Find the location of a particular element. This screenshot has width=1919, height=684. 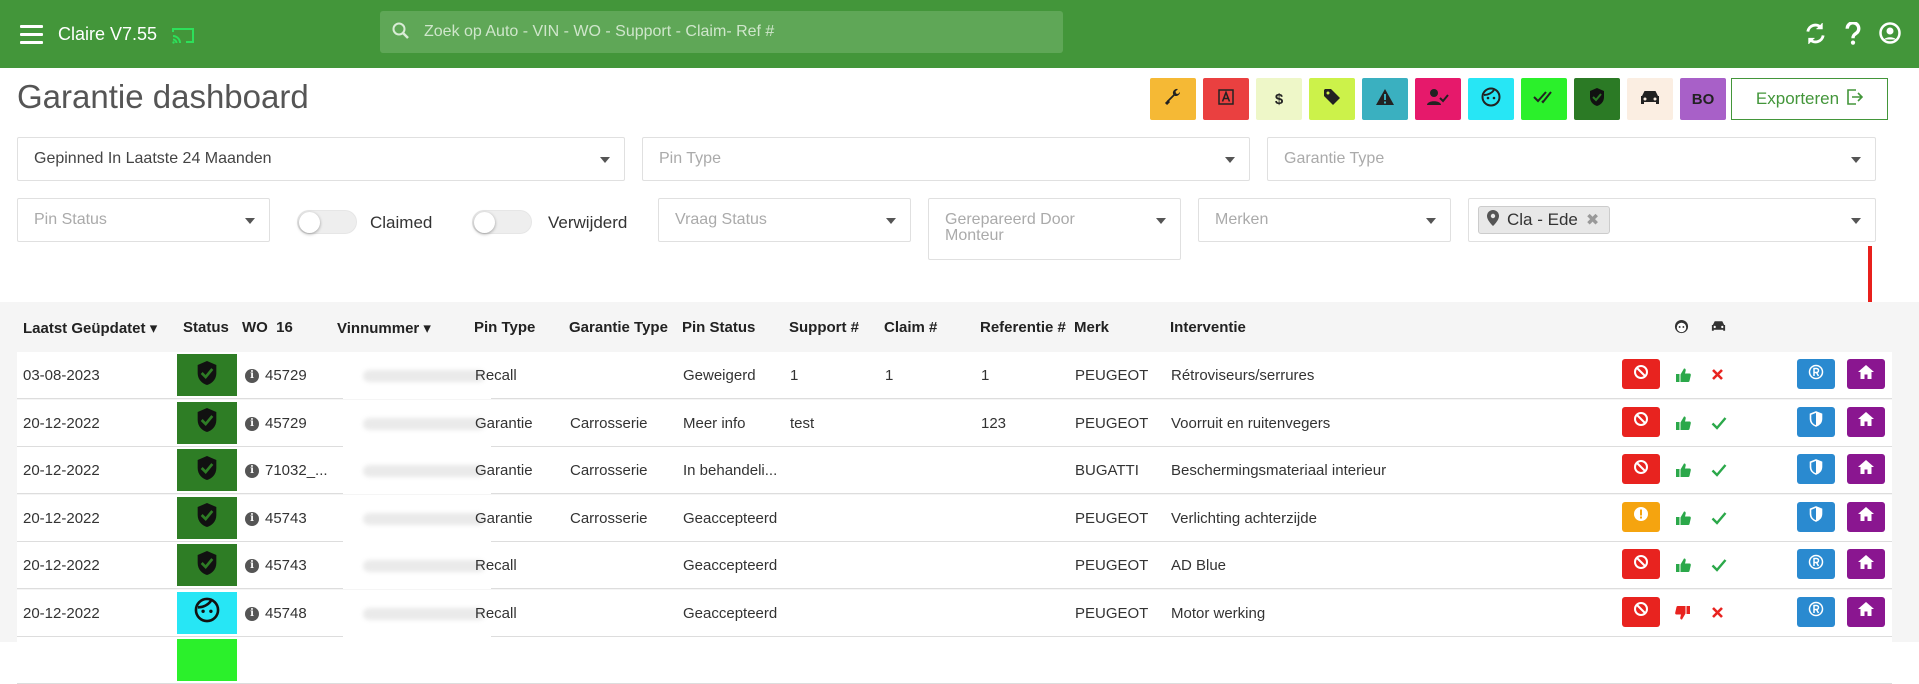

col-updated: Laatst Geüpdatet ▾ is located at coordinates (90, 328).